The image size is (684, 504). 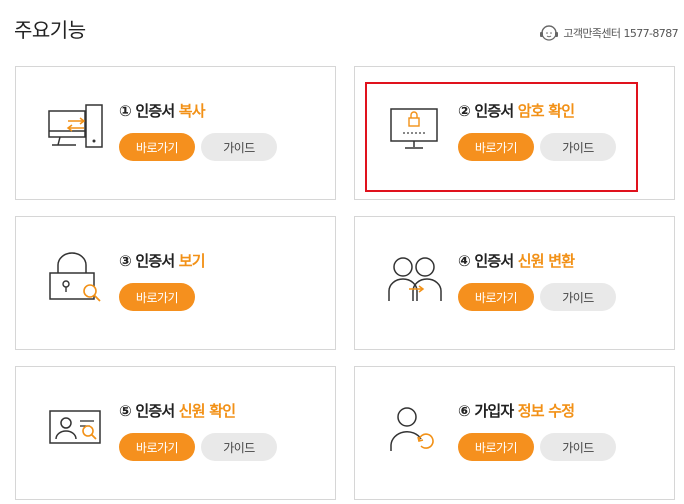 What do you see at coordinates (75, 126) in the screenshot?
I see `computer-transfer-icon` at bounding box center [75, 126].